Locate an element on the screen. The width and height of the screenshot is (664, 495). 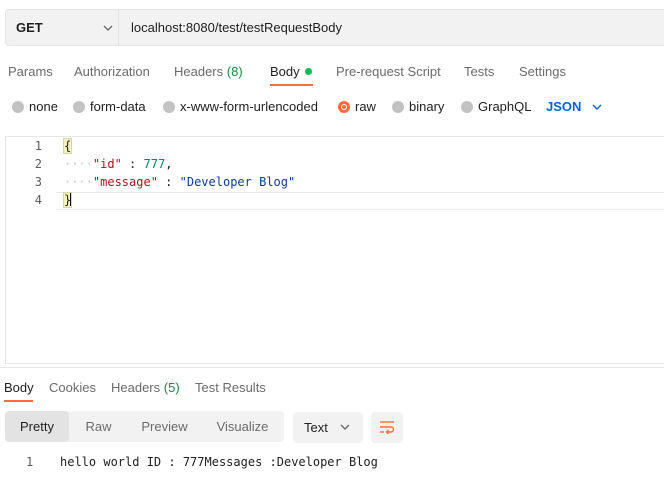
view-raw-button: Raw is located at coordinates (98, 426).